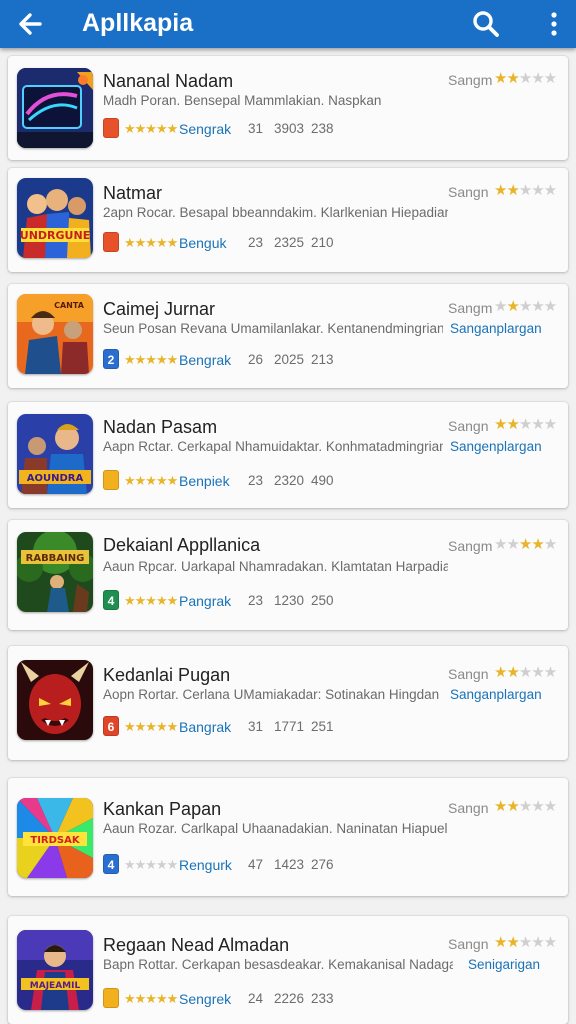 This screenshot has height=1024, width=576. Describe the element at coordinates (496, 447) in the screenshot. I see `category-tag: Sangenplargan` at that location.